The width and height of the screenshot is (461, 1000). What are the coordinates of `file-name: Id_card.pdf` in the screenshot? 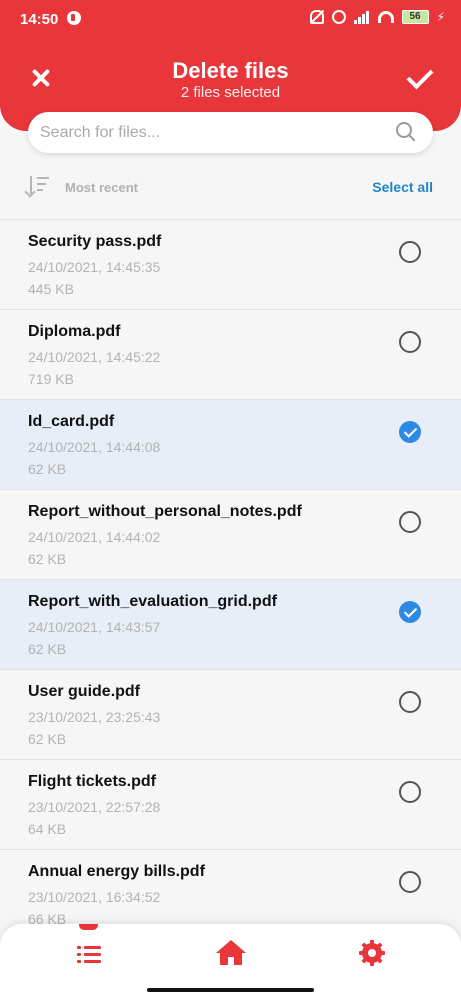 It's located at (71, 421).